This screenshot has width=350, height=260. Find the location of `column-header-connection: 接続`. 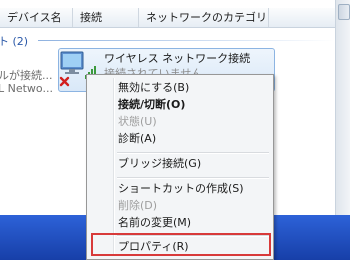

column-header-connection: 接続 is located at coordinates (106, 17).